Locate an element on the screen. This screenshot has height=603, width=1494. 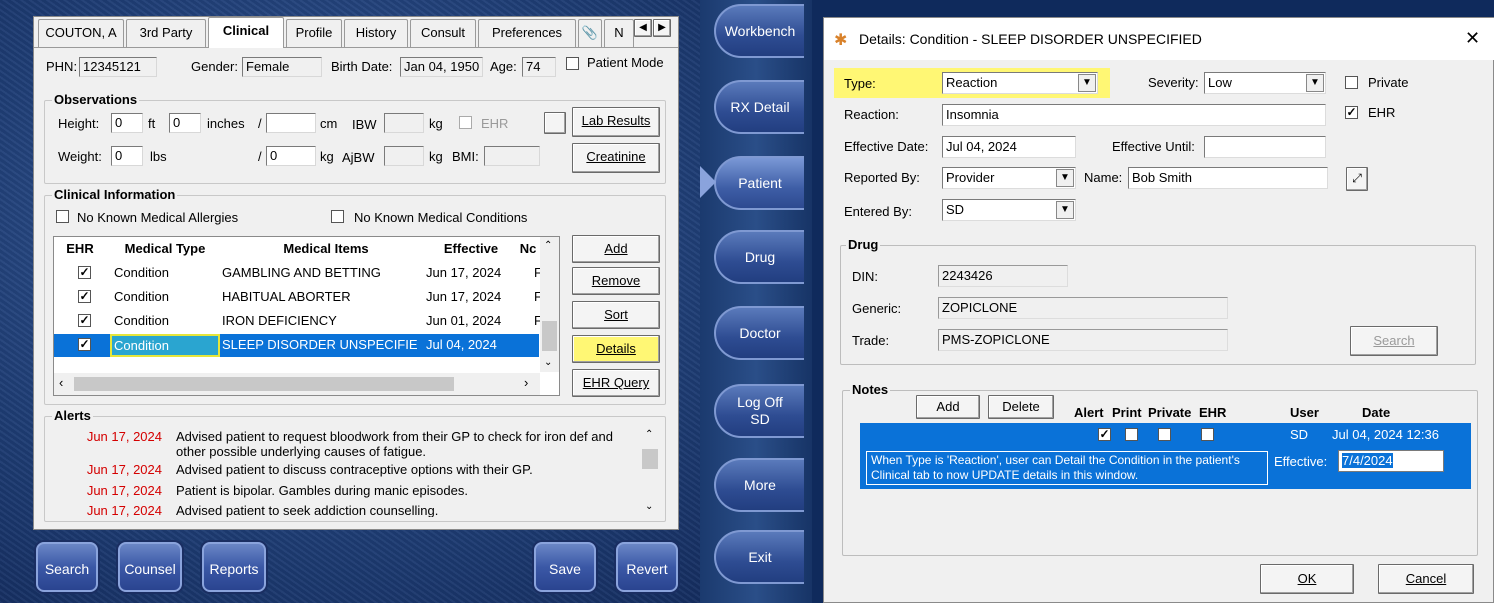
tab-scroll: ◀ ▶ is located at coordinates (653, 28).